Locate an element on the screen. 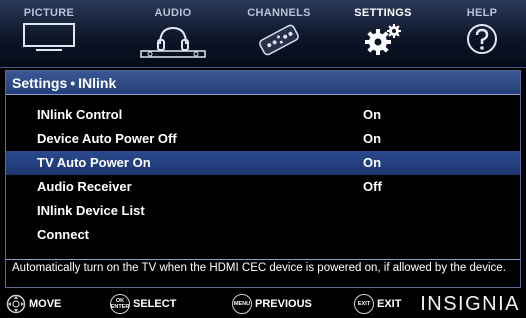 The height and width of the screenshot is (318, 526). tab-picture: PICTURE is located at coordinates (49, 34).